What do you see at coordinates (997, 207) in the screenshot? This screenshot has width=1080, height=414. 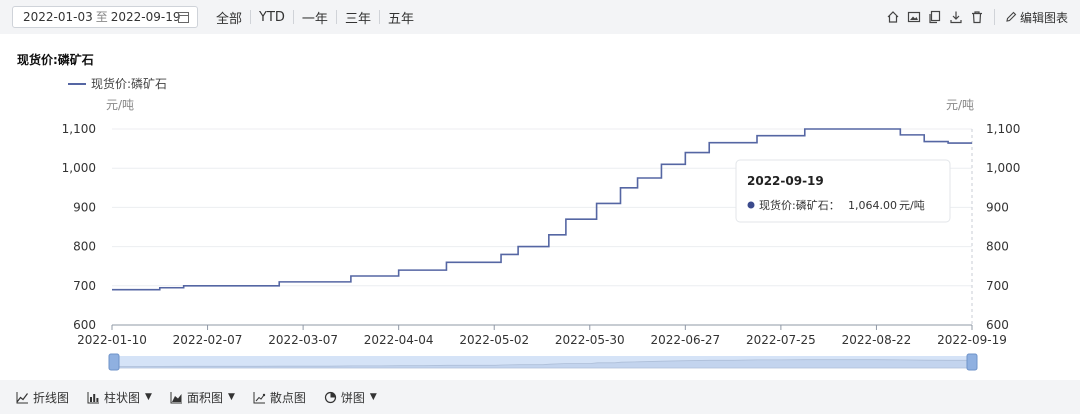 I see `y-tick-label-right: 900` at bounding box center [997, 207].